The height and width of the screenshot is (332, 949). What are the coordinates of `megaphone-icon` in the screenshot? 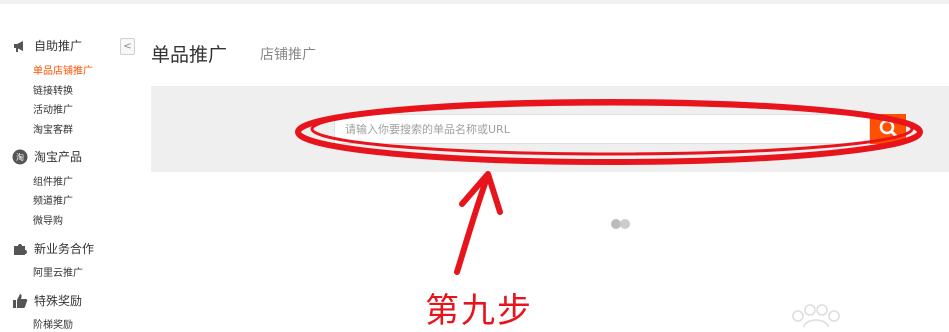 It's located at (20, 46).